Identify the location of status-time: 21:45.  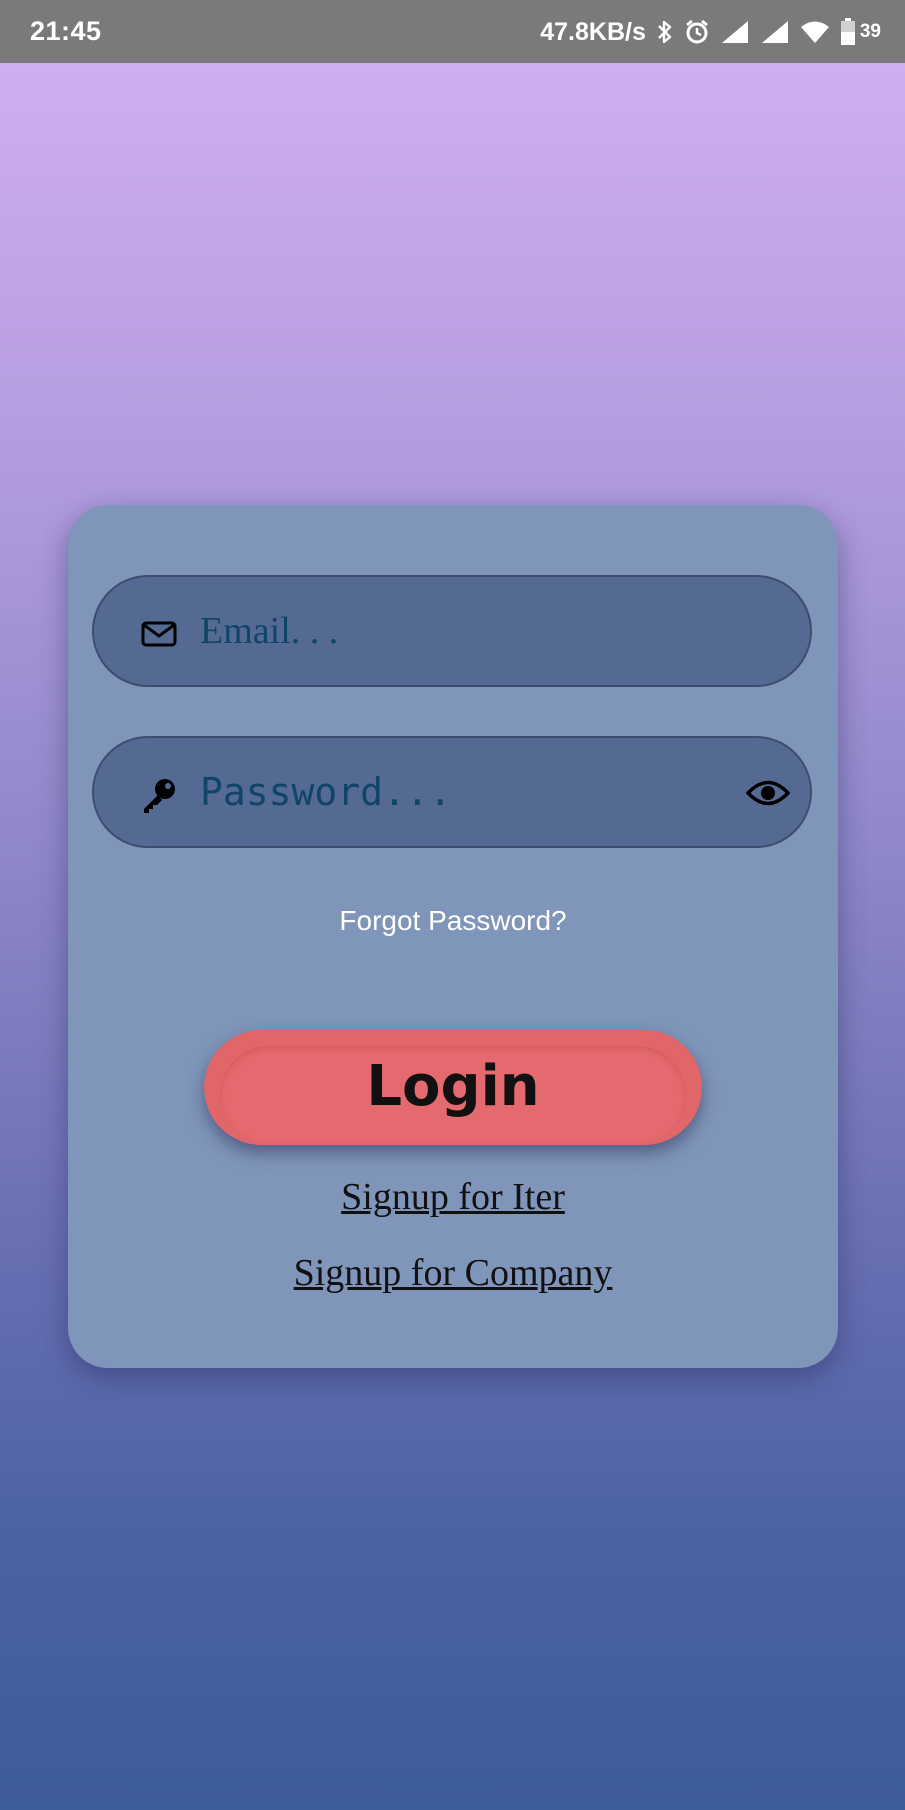
(66, 31).